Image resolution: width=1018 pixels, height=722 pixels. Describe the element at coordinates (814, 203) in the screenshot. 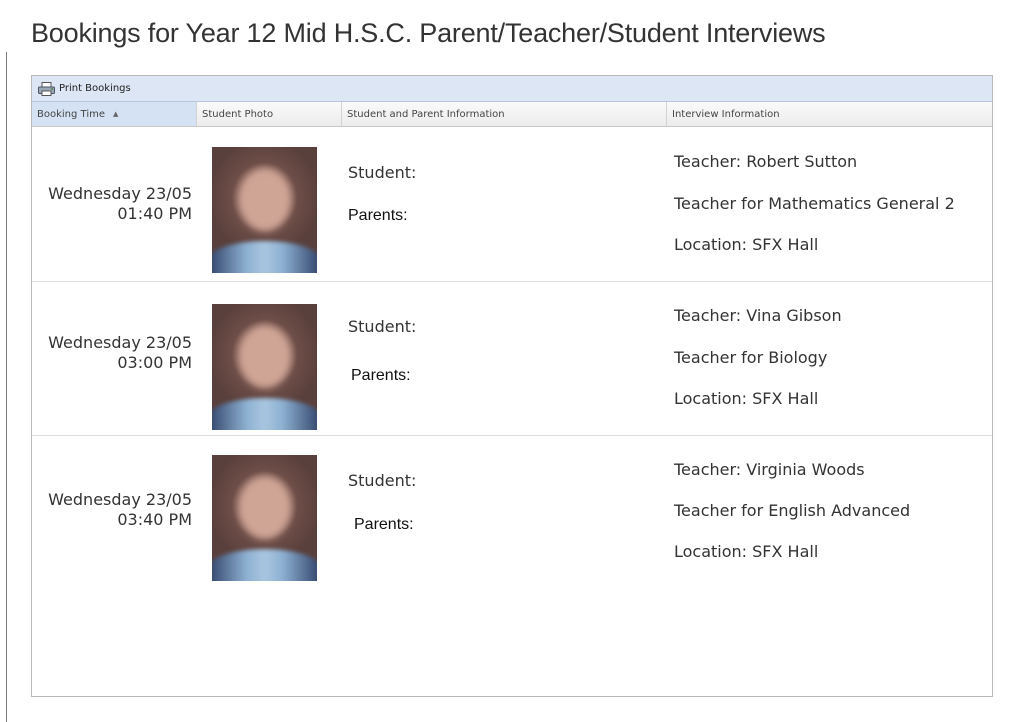

I see `teacher-subject: Teacher for Mathematics General 2` at that location.